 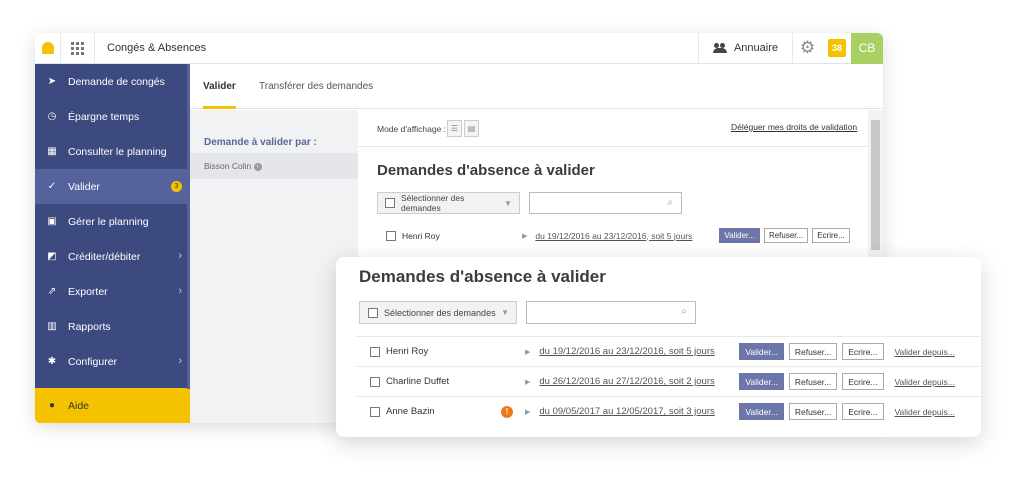 I want to click on sidebar-item-crediter-debiter: ◩ Créditer/débiter ›, so click(x=112, y=256).